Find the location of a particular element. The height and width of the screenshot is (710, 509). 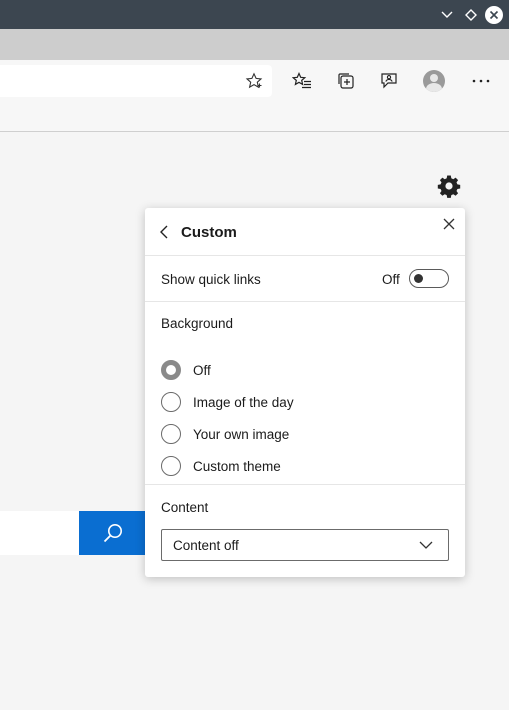

more-icon is located at coordinates (481, 81).